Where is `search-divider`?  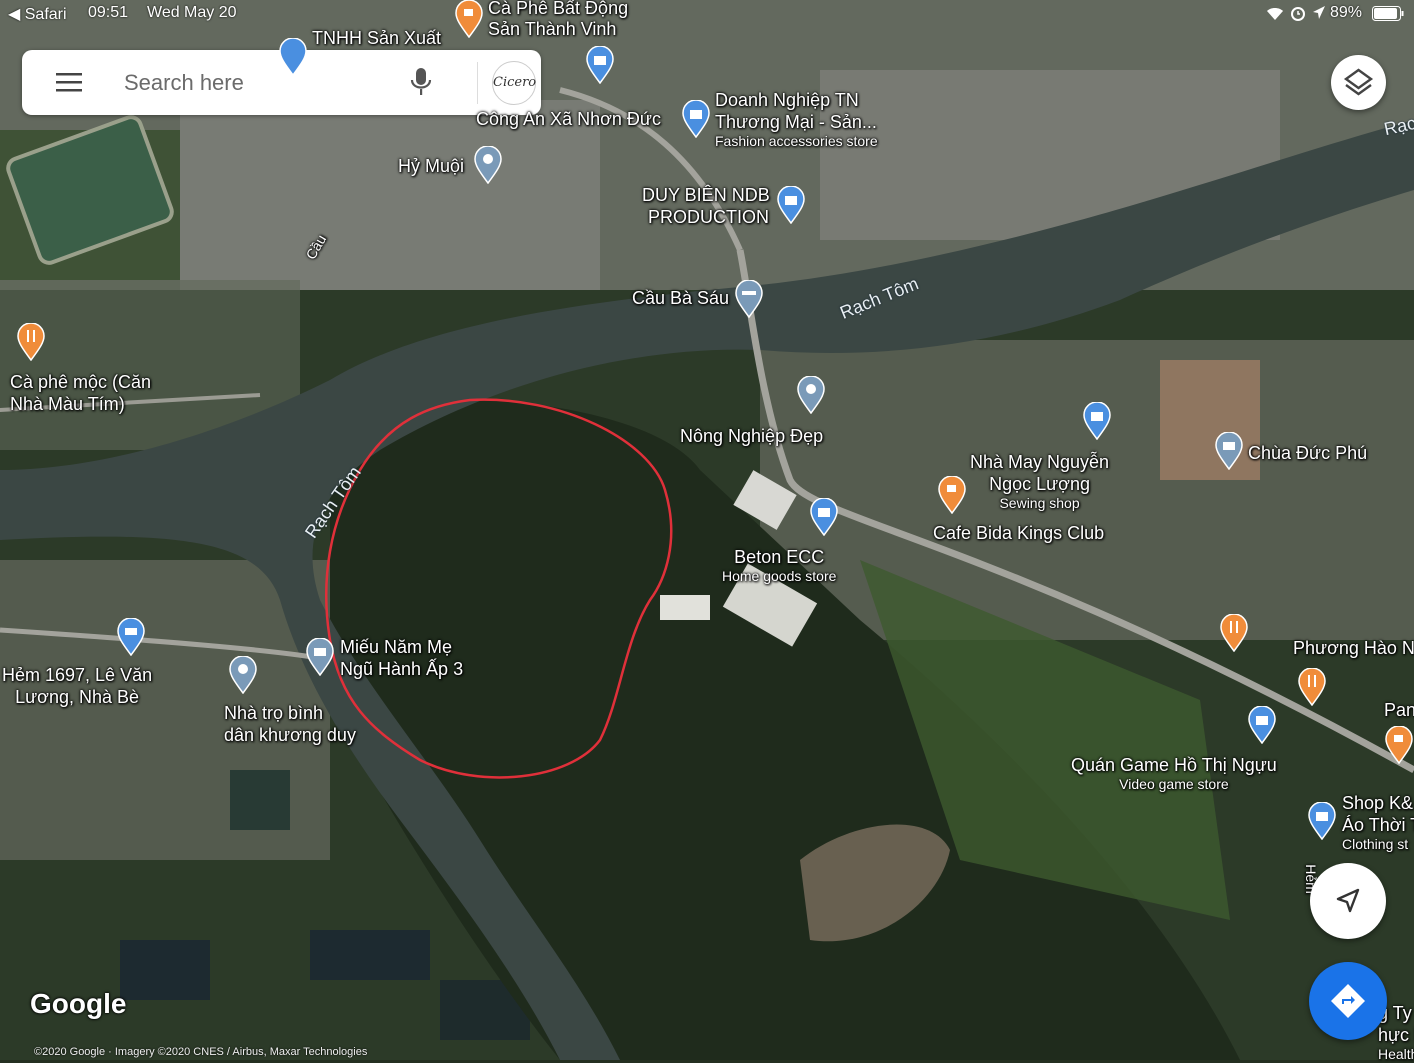
search-divider is located at coordinates (477, 83).